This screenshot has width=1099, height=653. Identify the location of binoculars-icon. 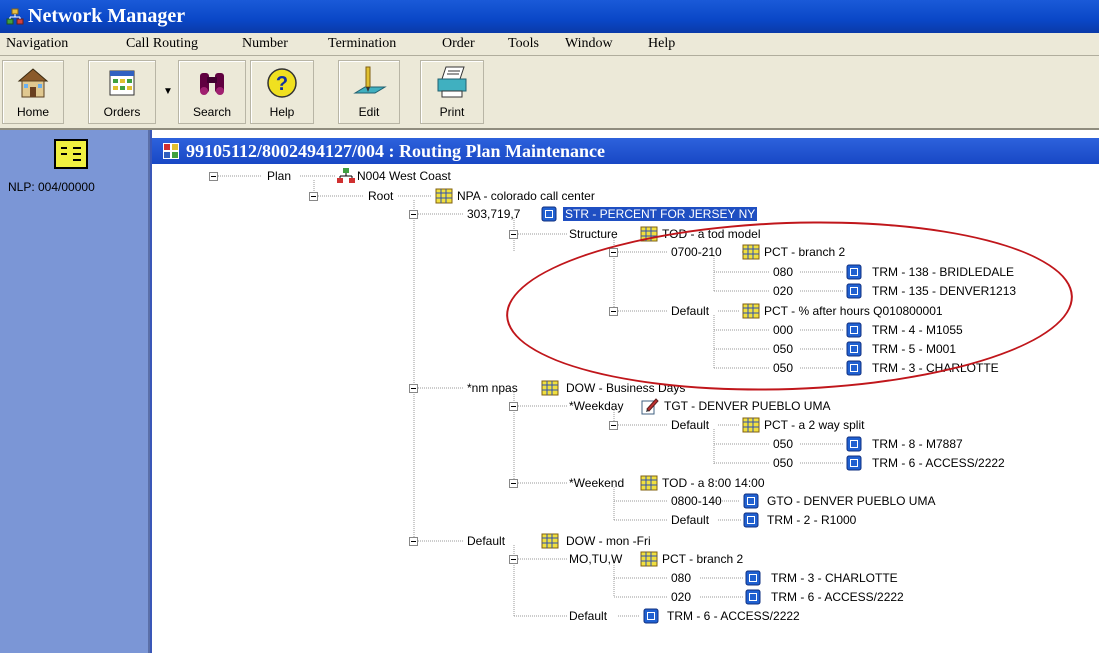
(212, 84).